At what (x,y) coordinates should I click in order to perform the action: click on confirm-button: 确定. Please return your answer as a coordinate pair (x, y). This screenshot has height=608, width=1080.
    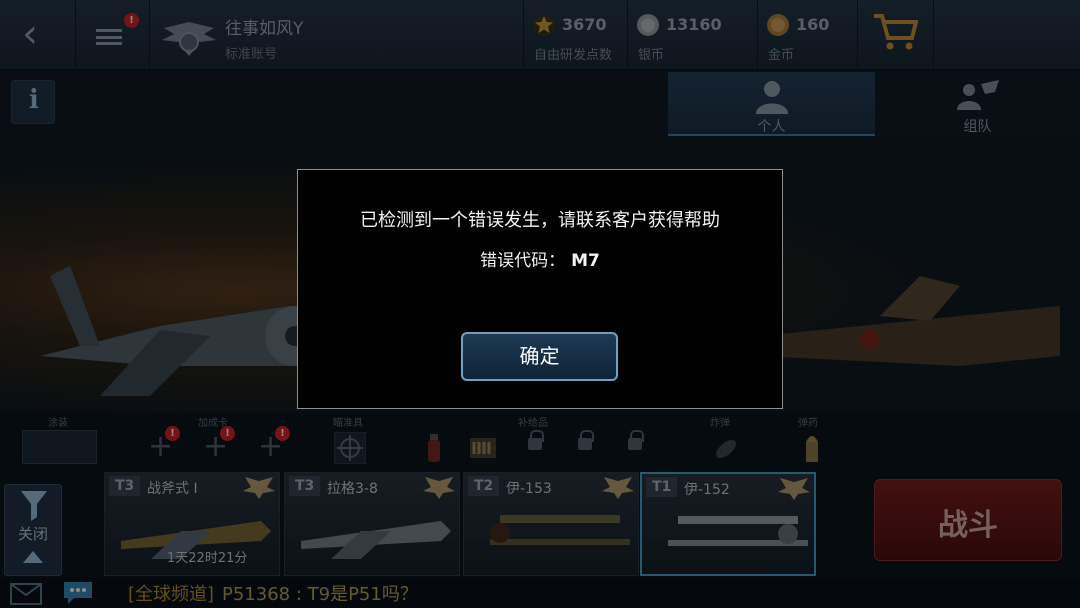
    Looking at the image, I should click on (539, 356).